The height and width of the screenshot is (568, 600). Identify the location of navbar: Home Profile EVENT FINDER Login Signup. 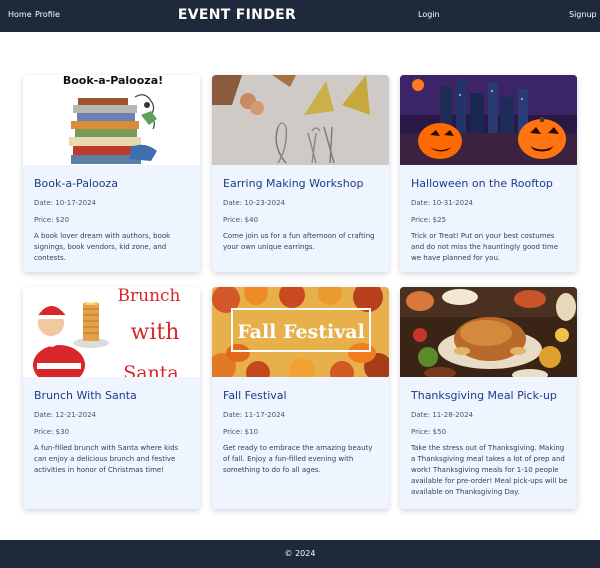
(300, 16).